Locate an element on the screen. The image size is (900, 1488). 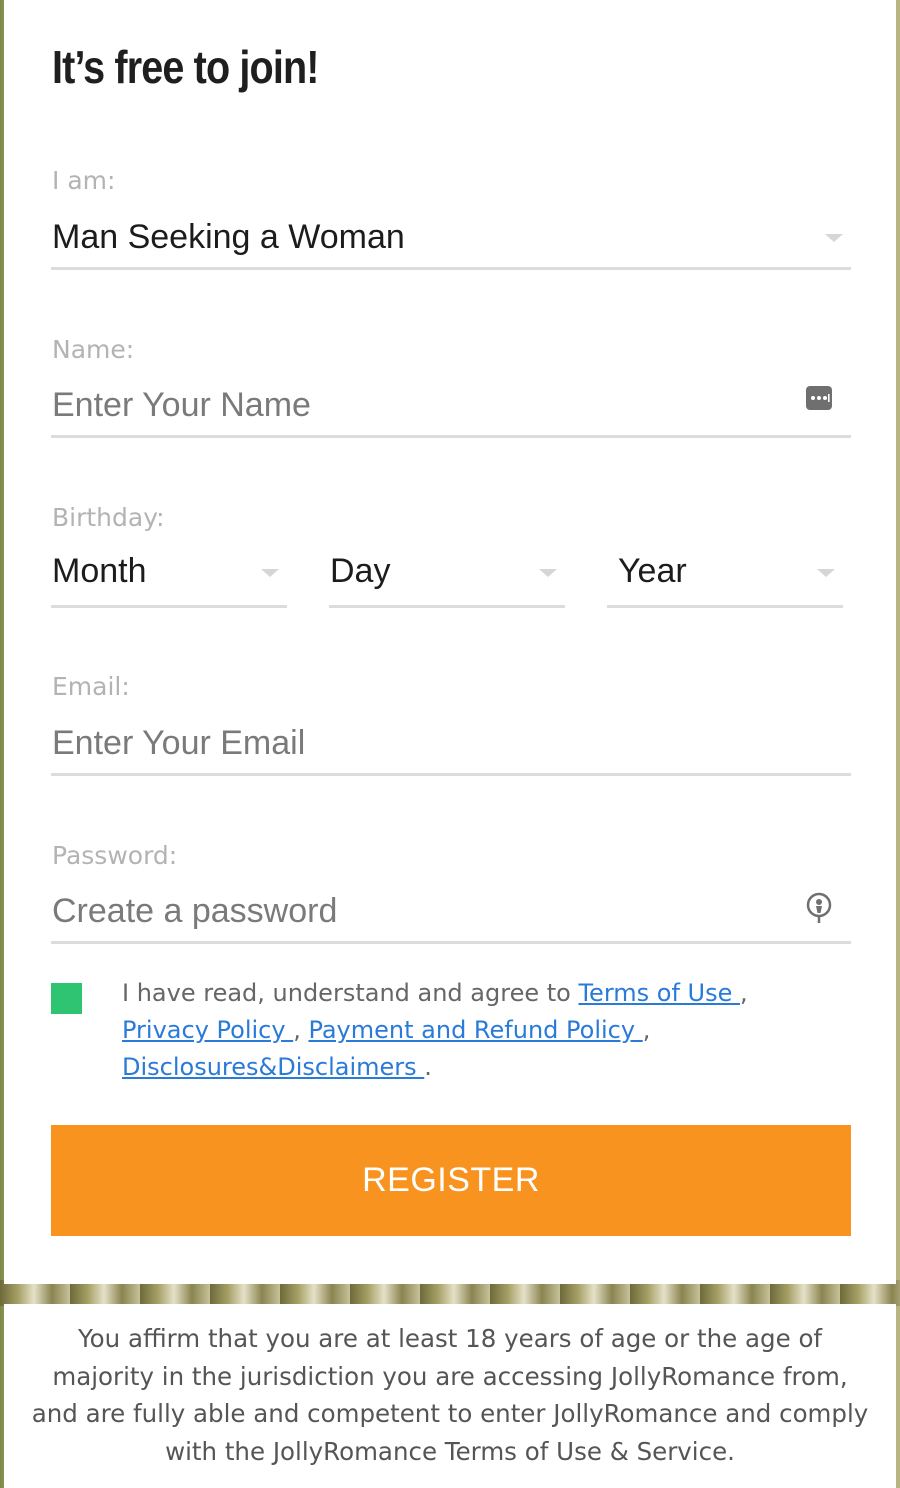
password-key-icon is located at coordinates (819, 908).